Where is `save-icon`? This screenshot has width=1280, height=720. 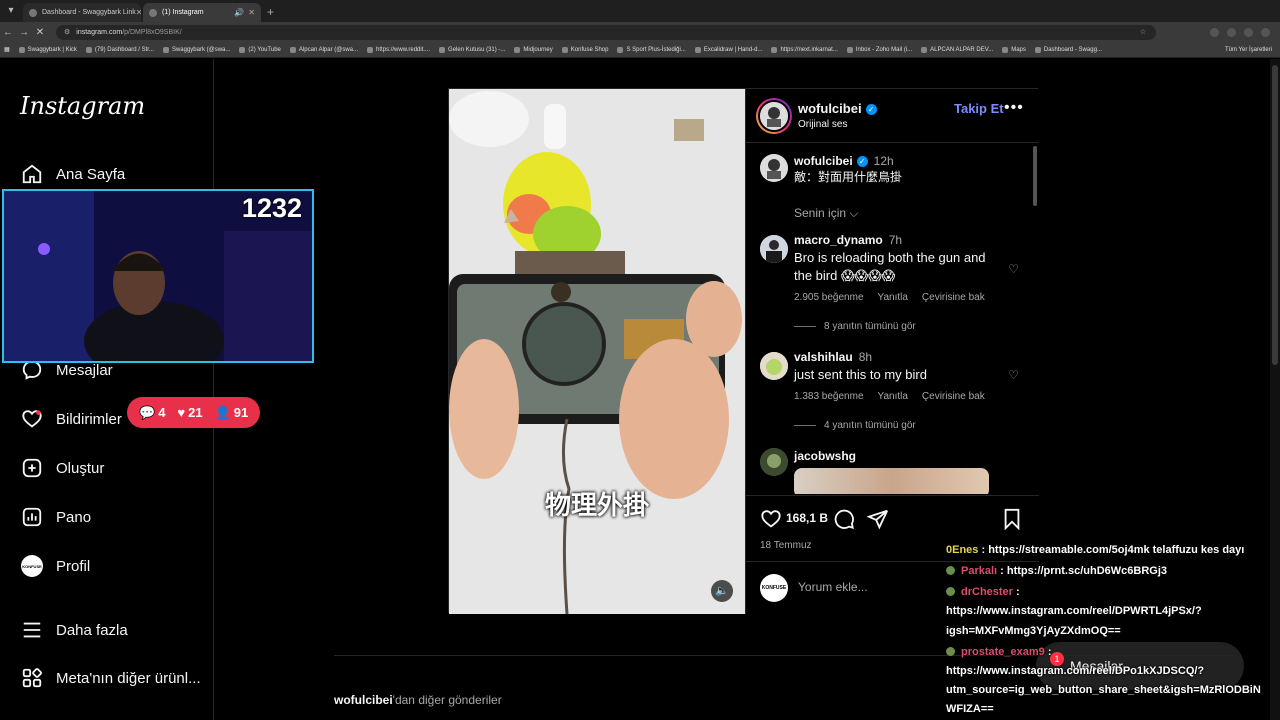 save-icon is located at coordinates (1012, 521).